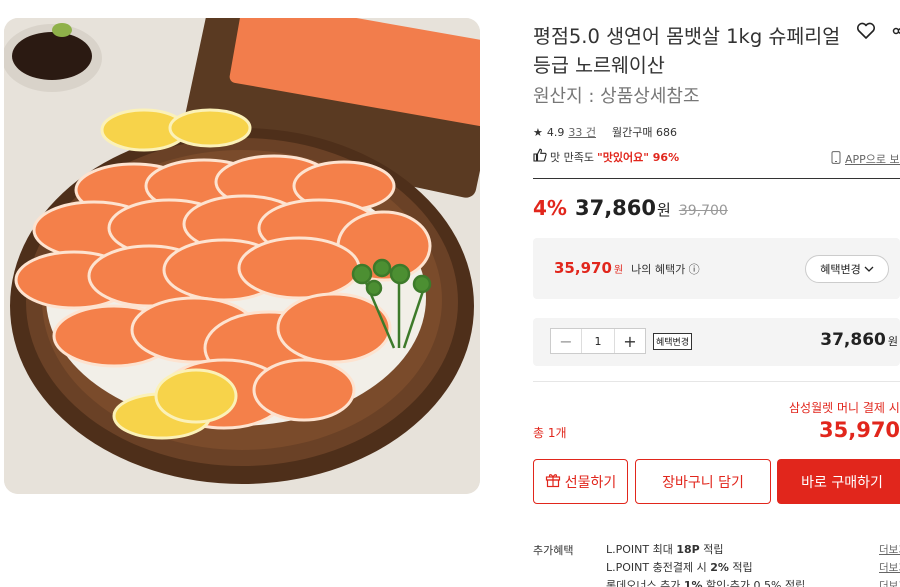  I want to click on extra-benefit-item: L.POINT 충전결제 시 2% 적립, so click(679, 567).